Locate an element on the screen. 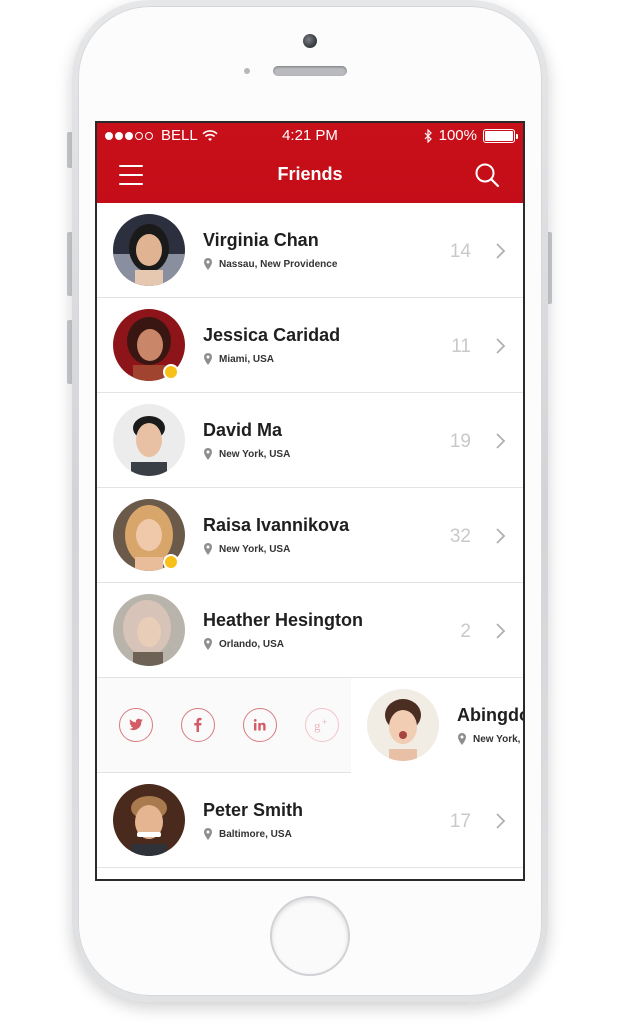 The width and height of the screenshot is (620, 1036). friend-location: New York, is located at coordinates (488, 739).